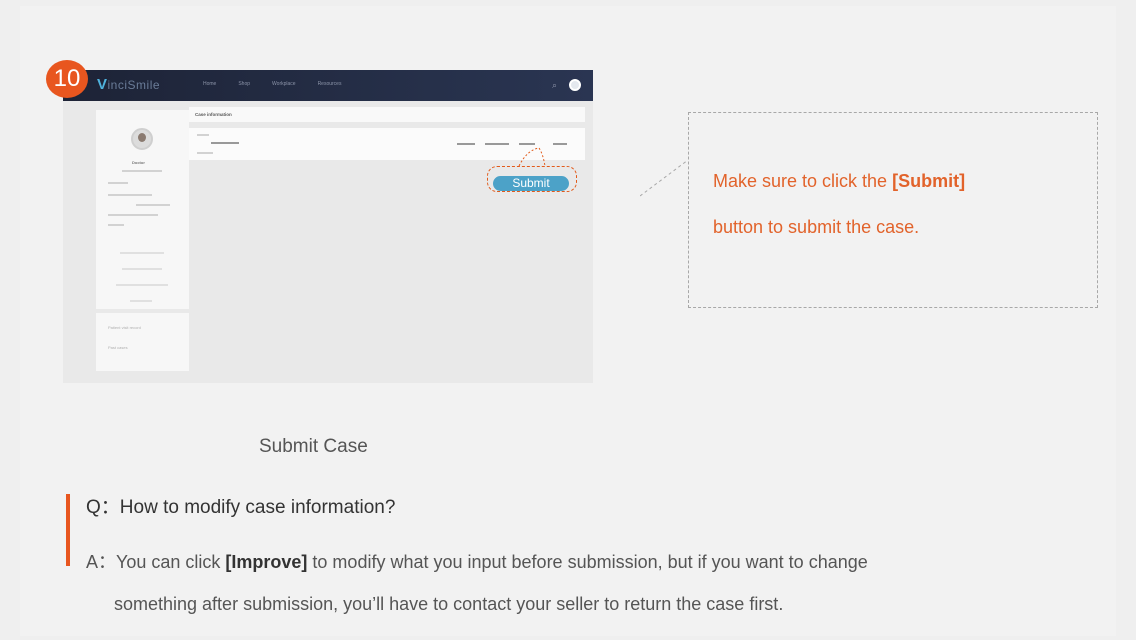 The image size is (1136, 640). Describe the element at coordinates (129, 84) in the screenshot. I see `app-logo: VinciSmile` at that location.